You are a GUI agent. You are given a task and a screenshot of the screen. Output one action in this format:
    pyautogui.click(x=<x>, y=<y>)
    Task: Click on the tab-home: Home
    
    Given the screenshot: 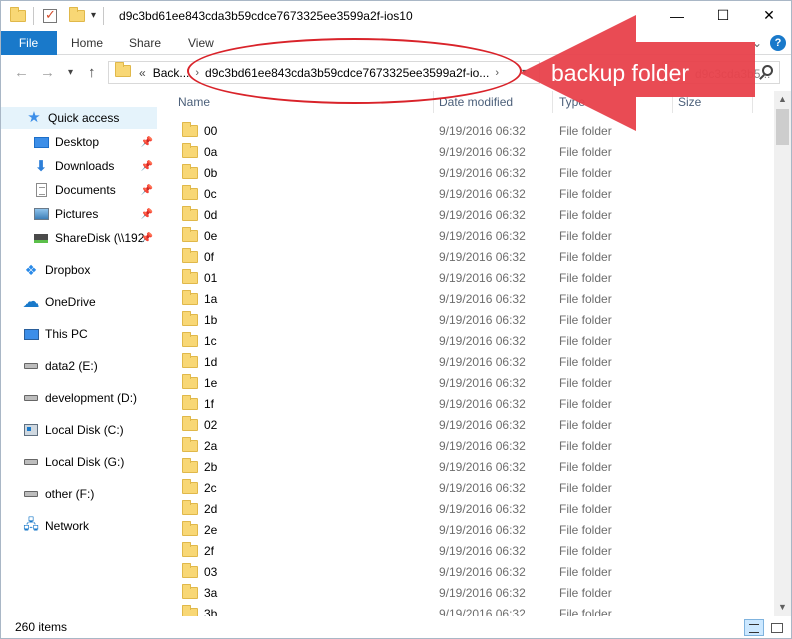 What is the action you would take?
    pyautogui.click(x=87, y=43)
    